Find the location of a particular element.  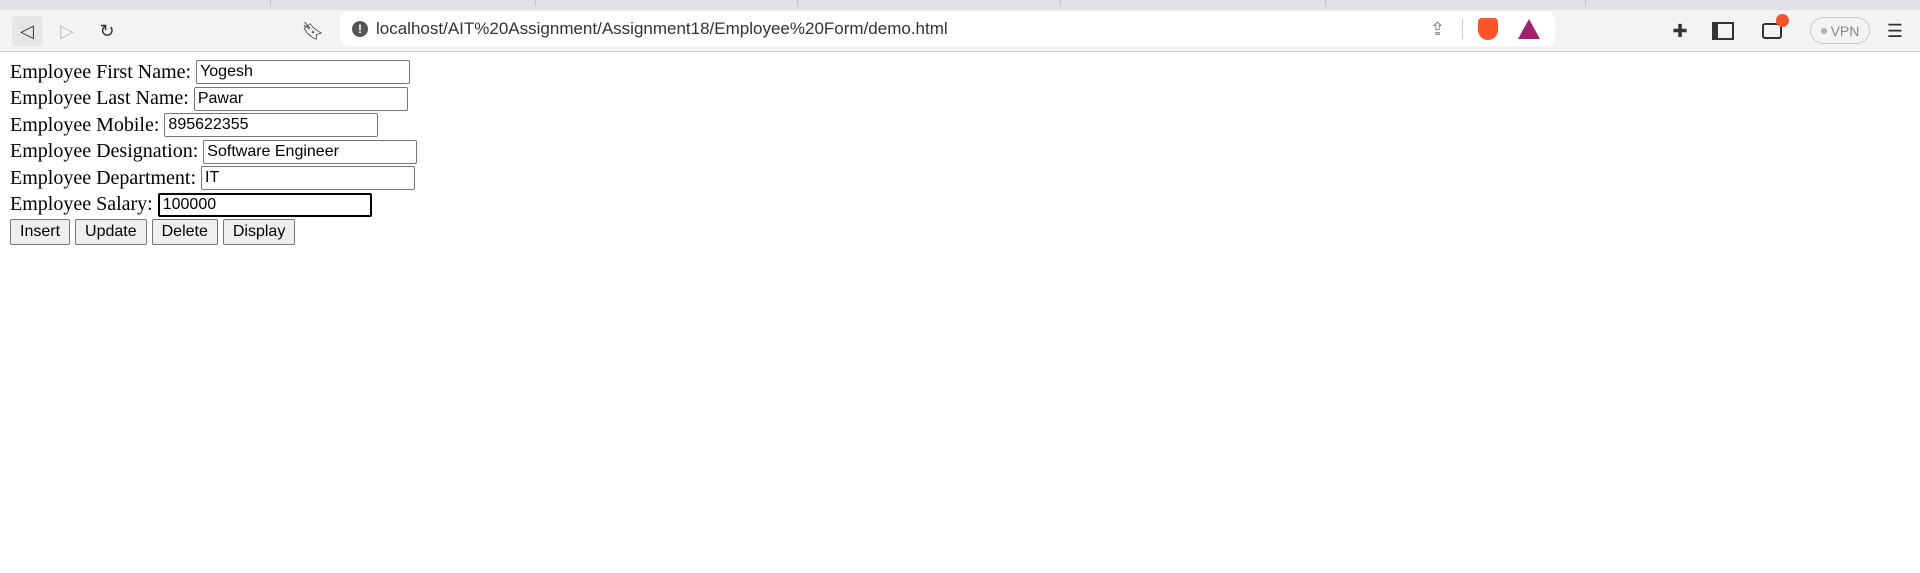

brave-rewards-icon is located at coordinates (1529, 29).